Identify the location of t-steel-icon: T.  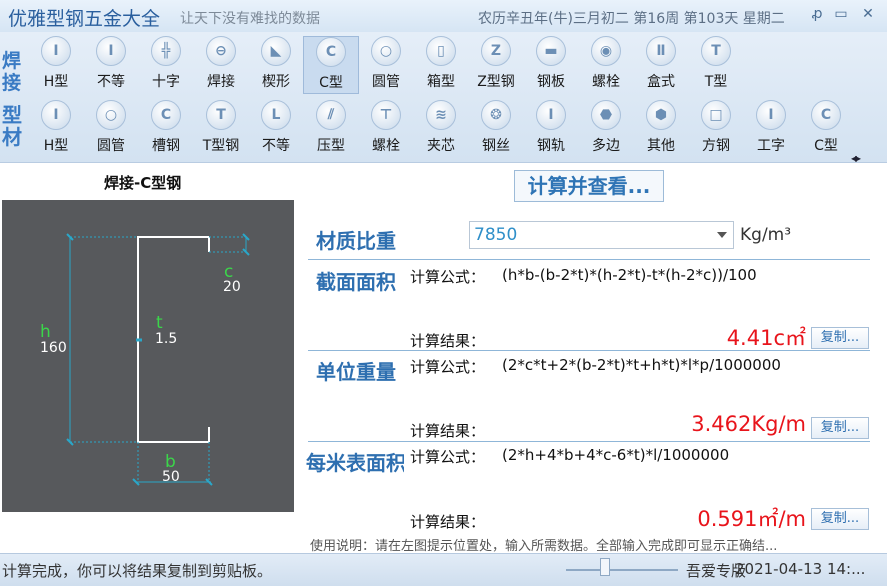
(221, 115).